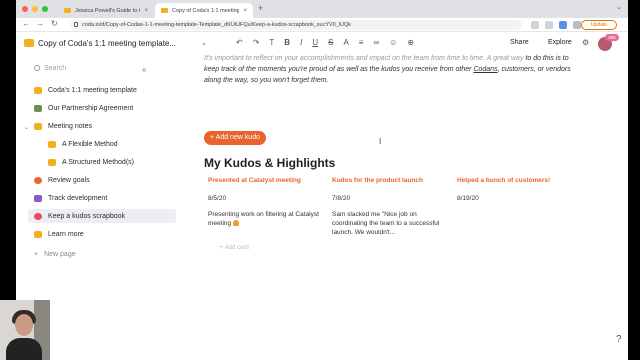  I want to click on text-color-icon: A, so click(345, 42).